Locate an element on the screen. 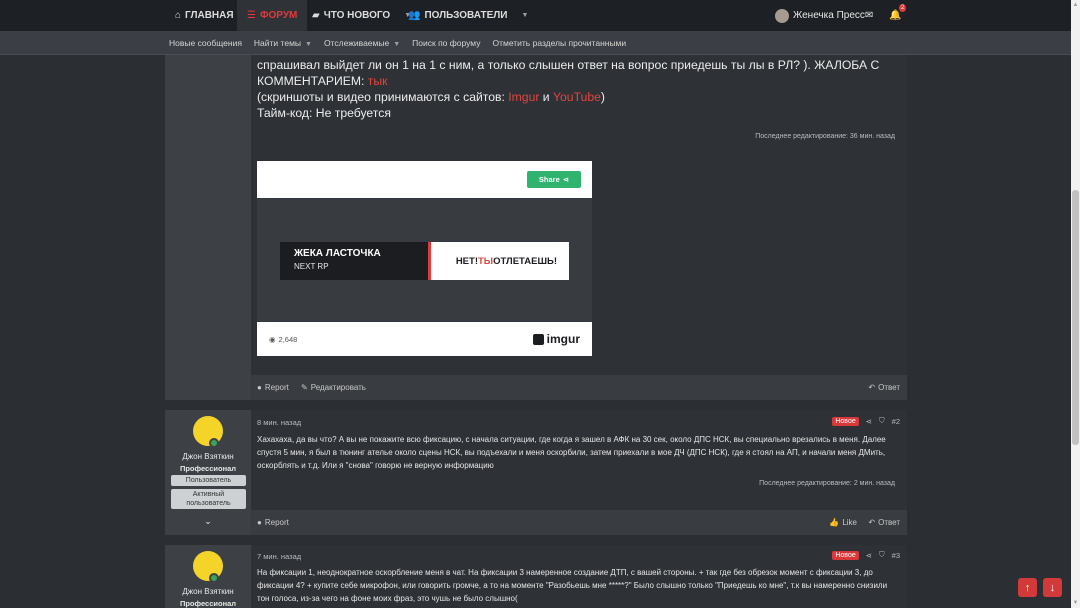 This screenshot has width=1080, height=608. post-1-footer: ● Report ✎ Редактировать ↶ Ответ is located at coordinates (579, 387).